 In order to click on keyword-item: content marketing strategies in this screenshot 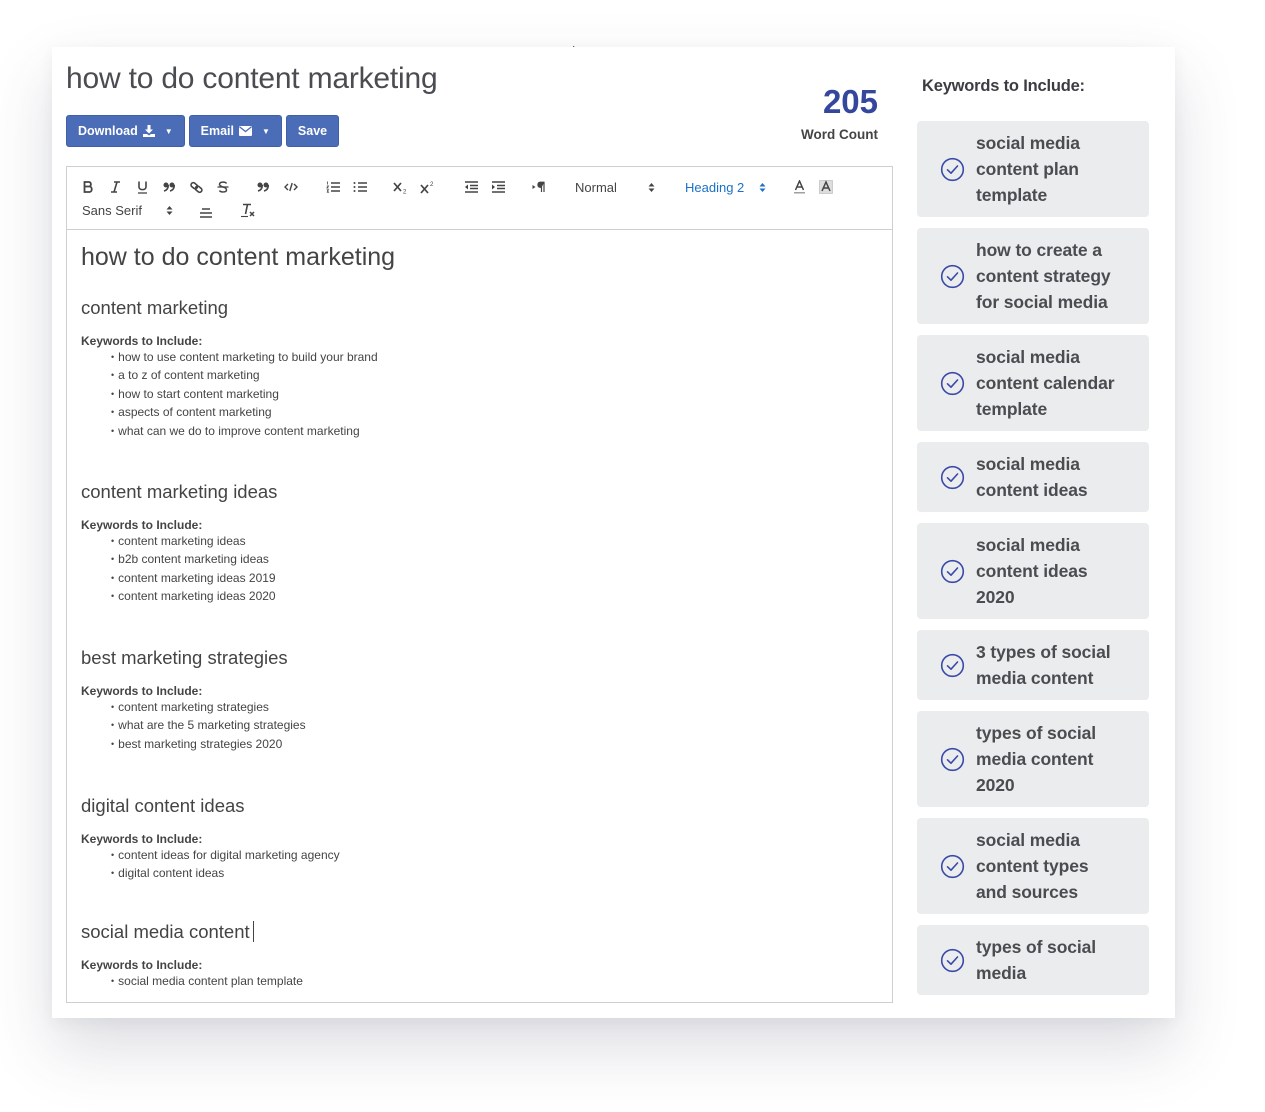, I will do `click(494, 708)`.